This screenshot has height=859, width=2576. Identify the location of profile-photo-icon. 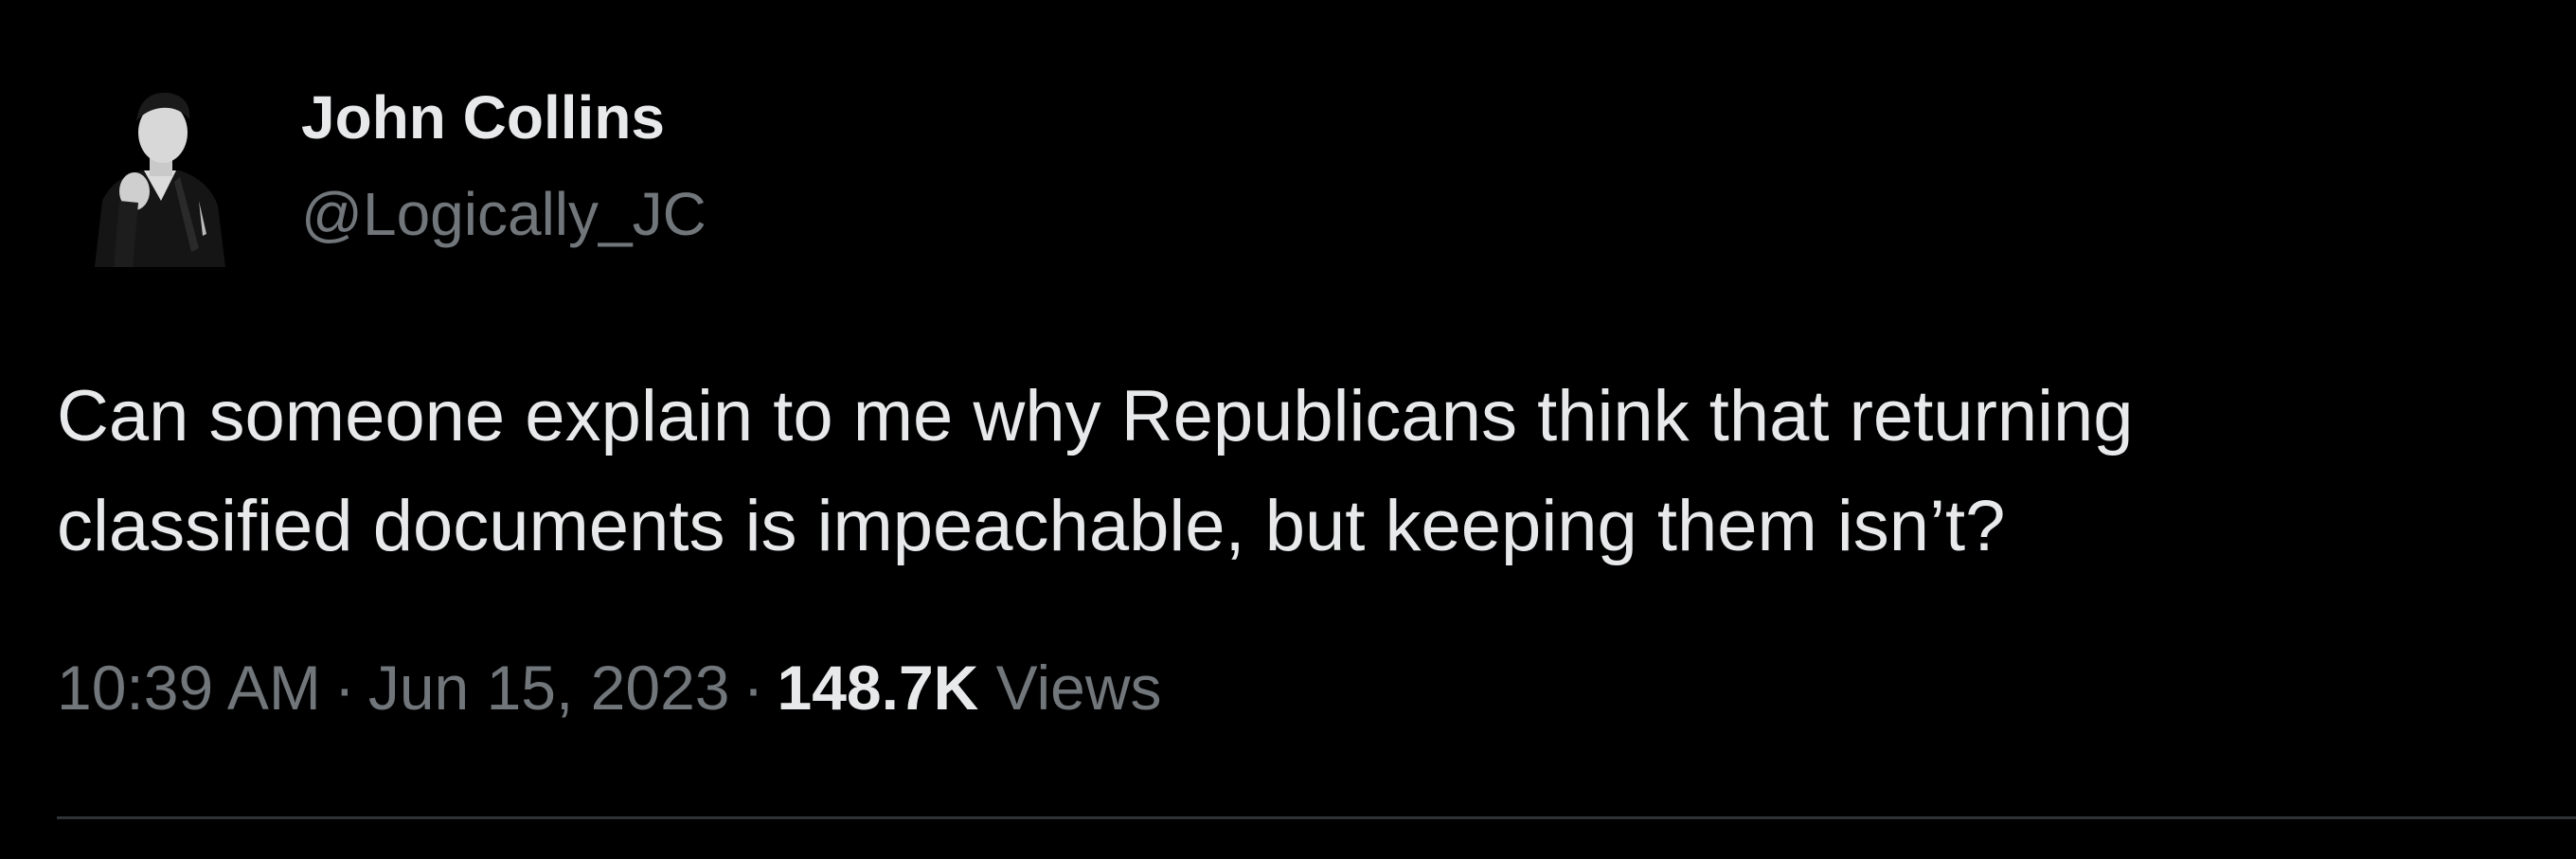
(156, 163).